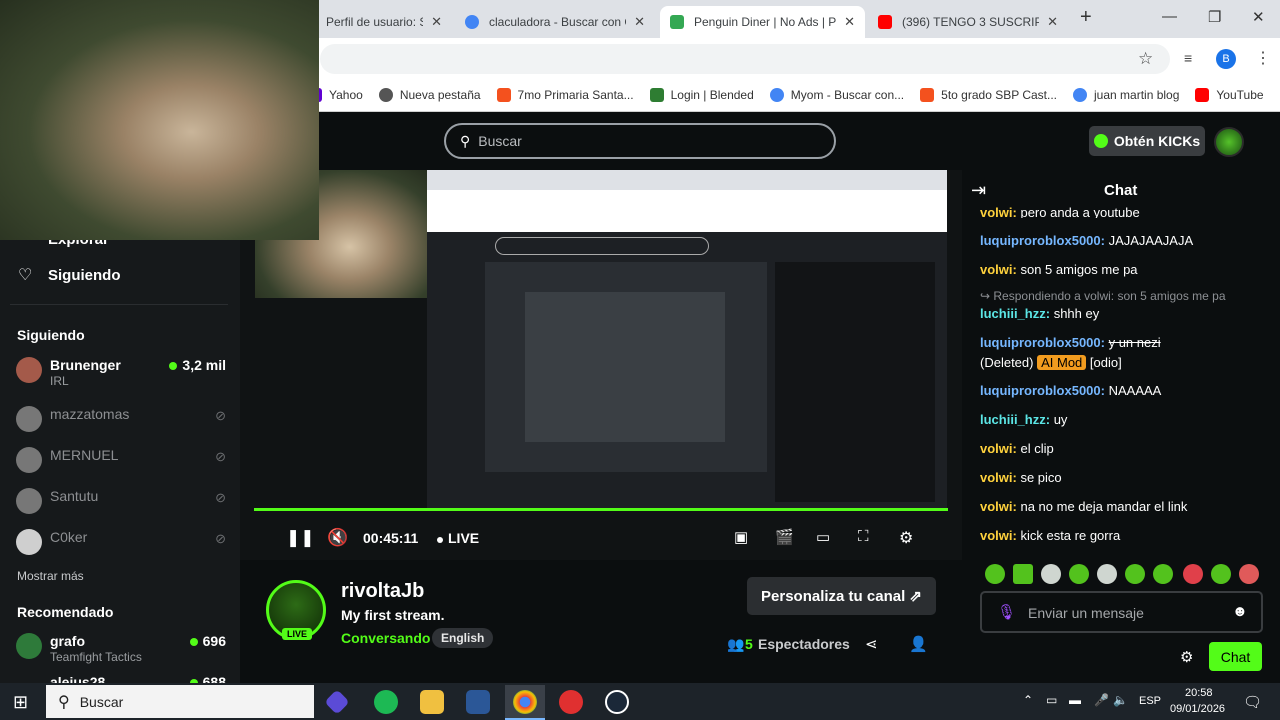  What do you see at coordinates (525, 702) in the screenshot?
I see `chrome-icon` at bounding box center [525, 702].